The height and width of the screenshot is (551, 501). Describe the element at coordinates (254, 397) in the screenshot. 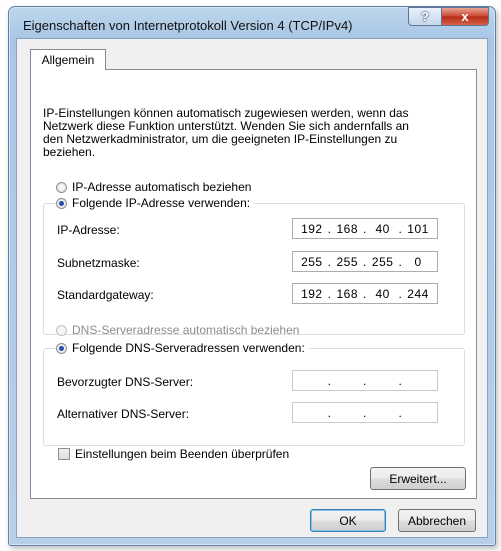

I see `dns-group-box` at that location.